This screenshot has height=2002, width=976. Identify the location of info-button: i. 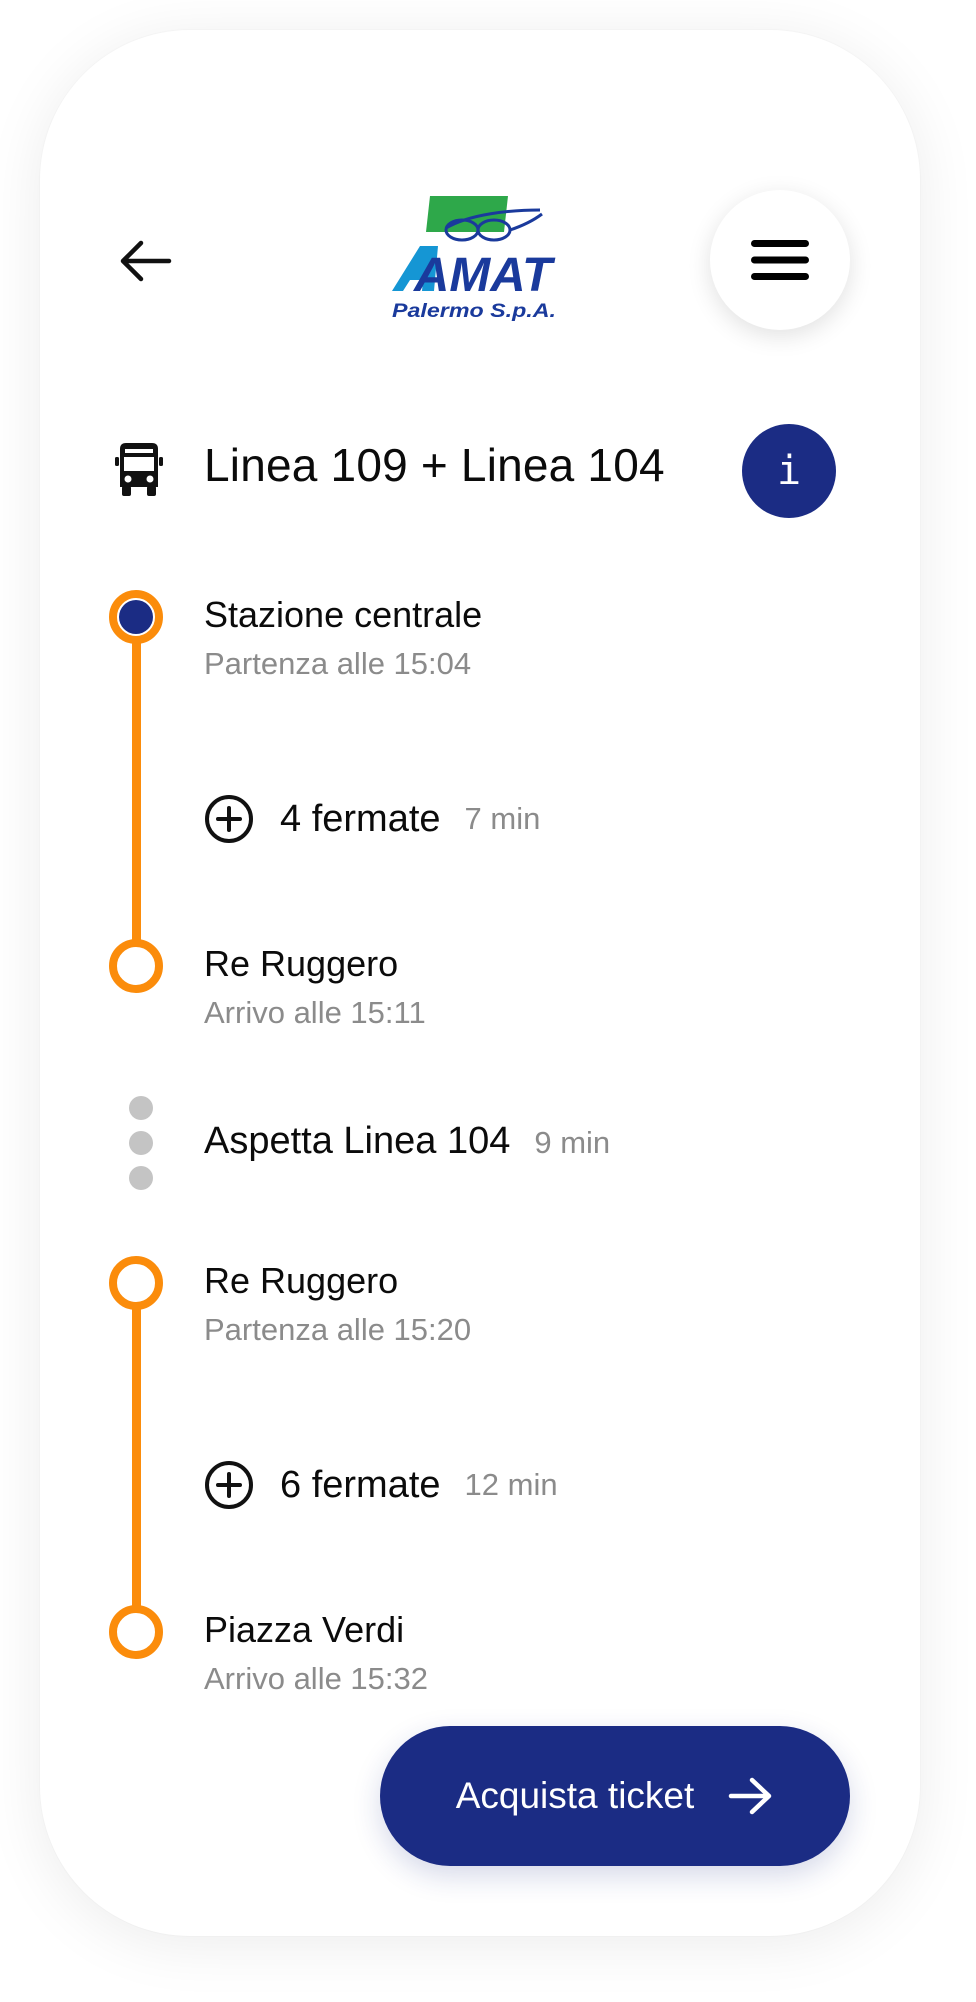
(789, 471).